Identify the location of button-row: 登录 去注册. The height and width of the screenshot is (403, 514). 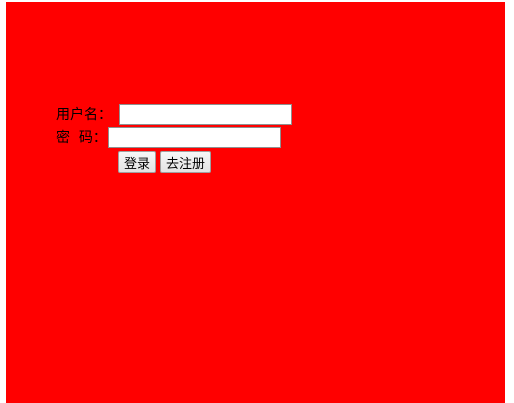
(174, 162).